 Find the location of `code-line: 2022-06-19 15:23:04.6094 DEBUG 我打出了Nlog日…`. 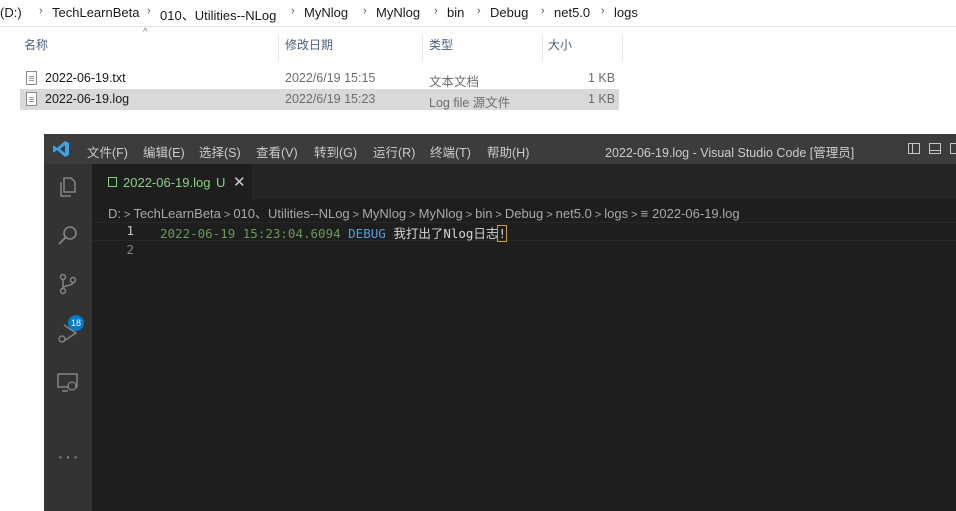

code-line: 2022-06-19 15:23:04.6094 DEBUG 我打出了Nlog日… is located at coordinates (333, 232).